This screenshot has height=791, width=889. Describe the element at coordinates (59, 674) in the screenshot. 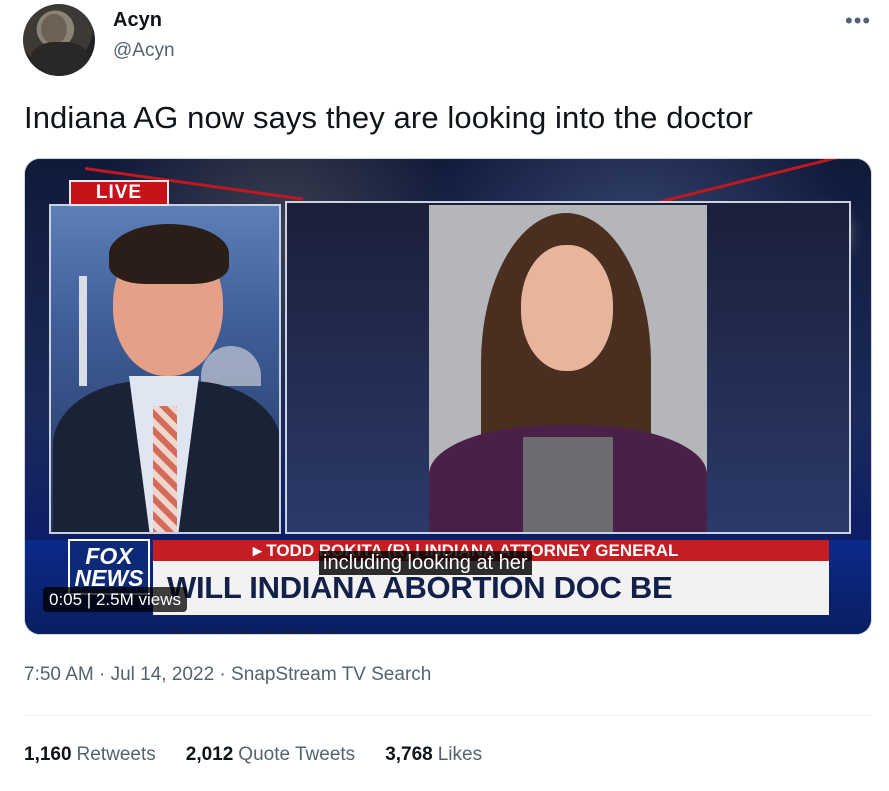

I see `tweet-time: 7:50 AM` at that location.